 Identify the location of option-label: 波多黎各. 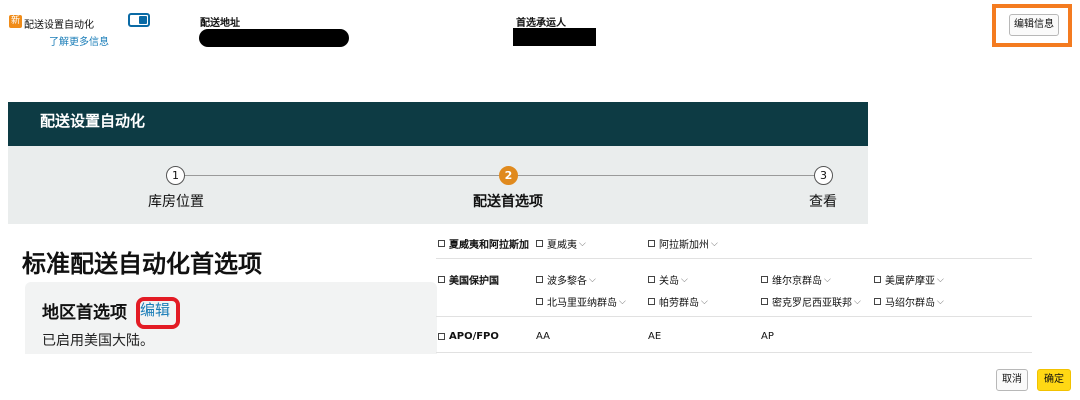
(567, 281).